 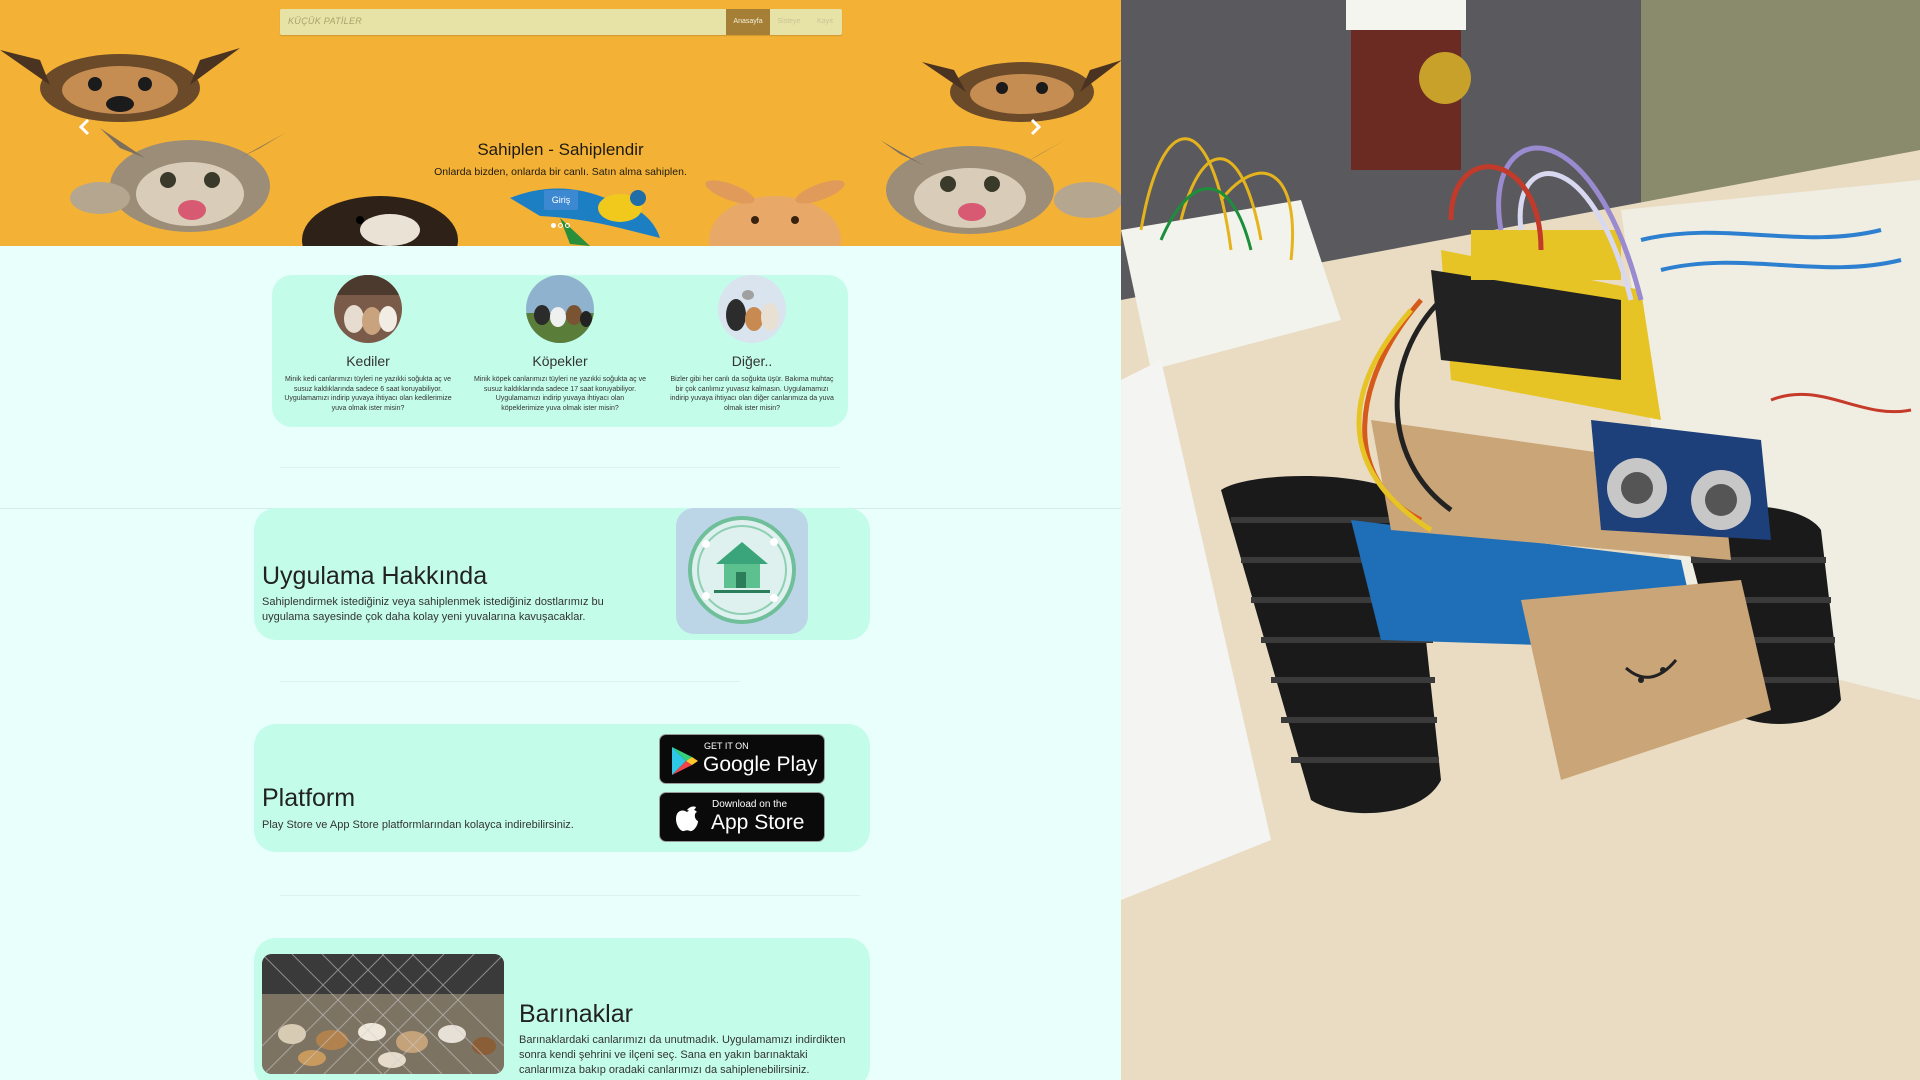 I want to click on category-title: Kediler, so click(x=368, y=361).